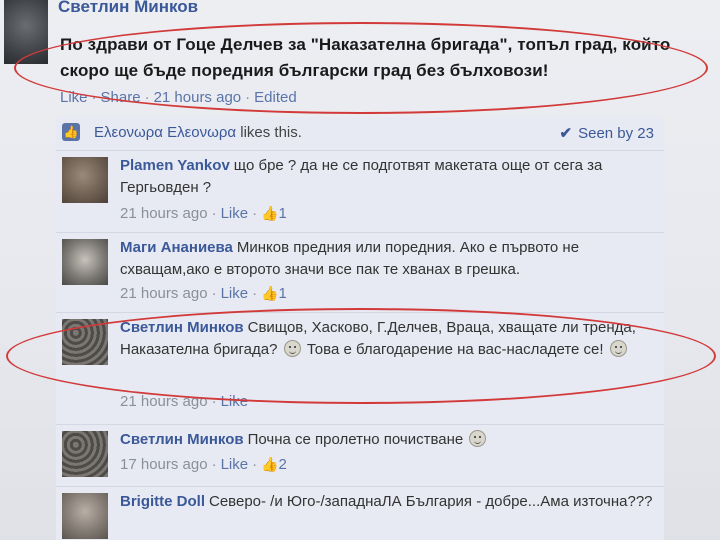 This screenshot has width=720, height=540. Describe the element at coordinates (198, 97) in the screenshot. I see `post-timestamp: 21 hours ago` at that location.